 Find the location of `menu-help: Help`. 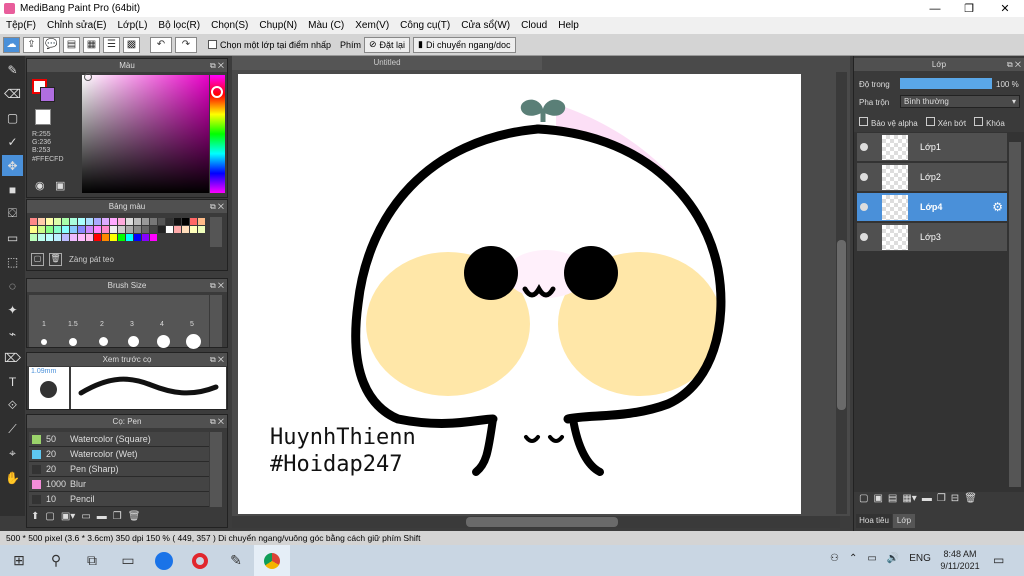

menu-help: Help is located at coordinates (568, 25).